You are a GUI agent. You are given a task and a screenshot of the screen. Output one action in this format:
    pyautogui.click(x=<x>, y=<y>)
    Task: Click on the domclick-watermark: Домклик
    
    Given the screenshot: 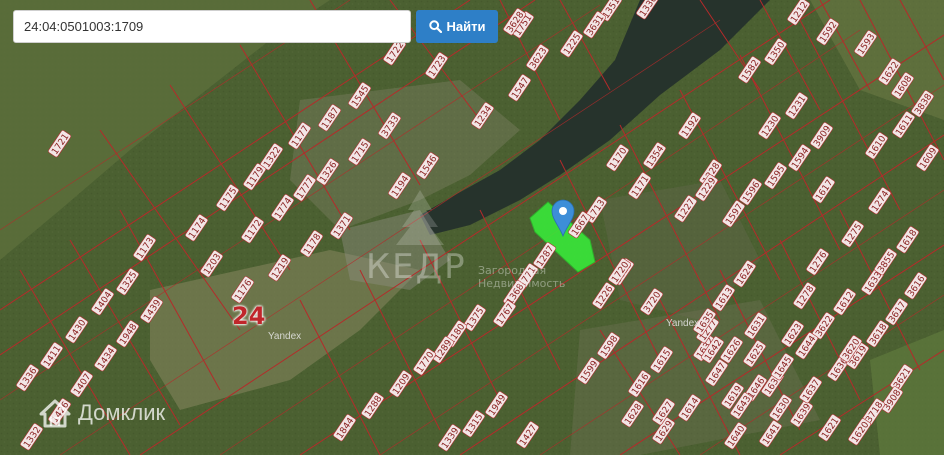 What is the action you would take?
    pyautogui.click(x=101, y=413)
    